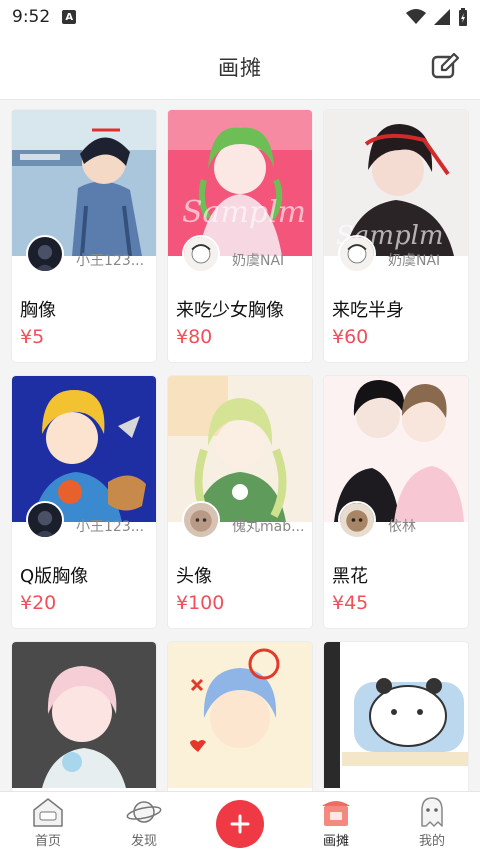  What do you see at coordinates (38, 603) in the screenshot?
I see `artwork-price: ¥20` at bounding box center [38, 603].